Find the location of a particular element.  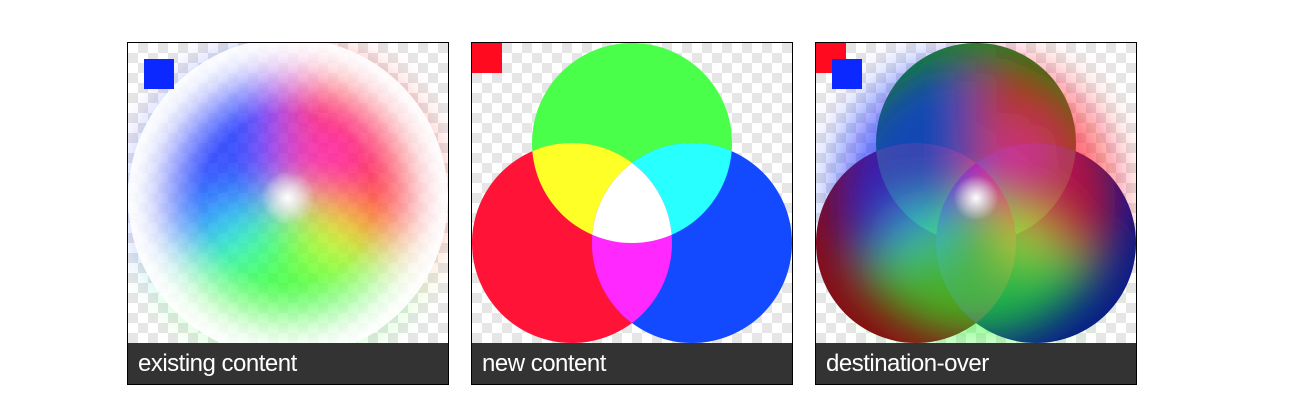

panel-caption: existing content is located at coordinates (288, 363).